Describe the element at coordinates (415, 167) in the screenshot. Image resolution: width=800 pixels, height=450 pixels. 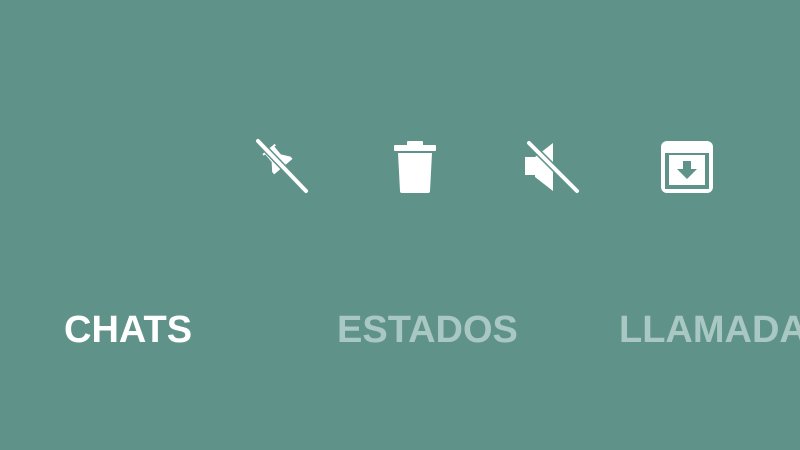
I see `delete-icon` at that location.